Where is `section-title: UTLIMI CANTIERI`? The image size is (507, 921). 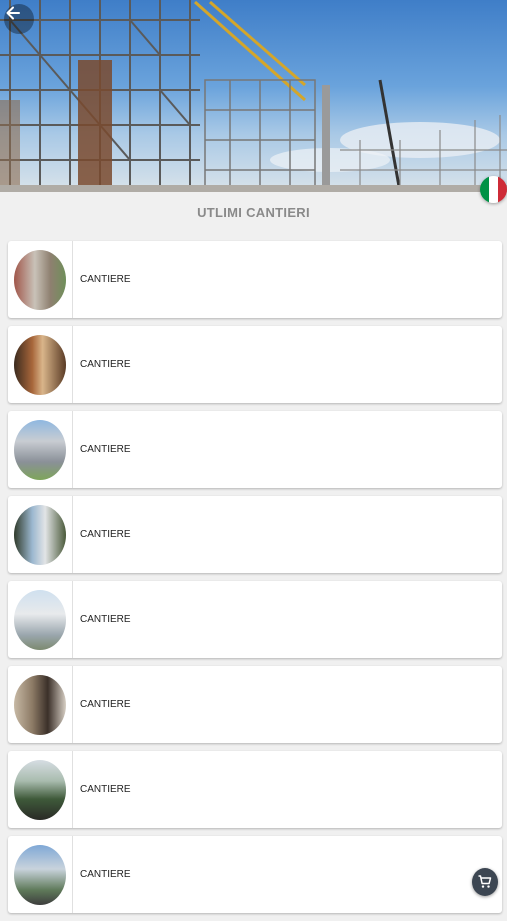 section-title: UTLIMI CANTIERI is located at coordinates (253, 212).